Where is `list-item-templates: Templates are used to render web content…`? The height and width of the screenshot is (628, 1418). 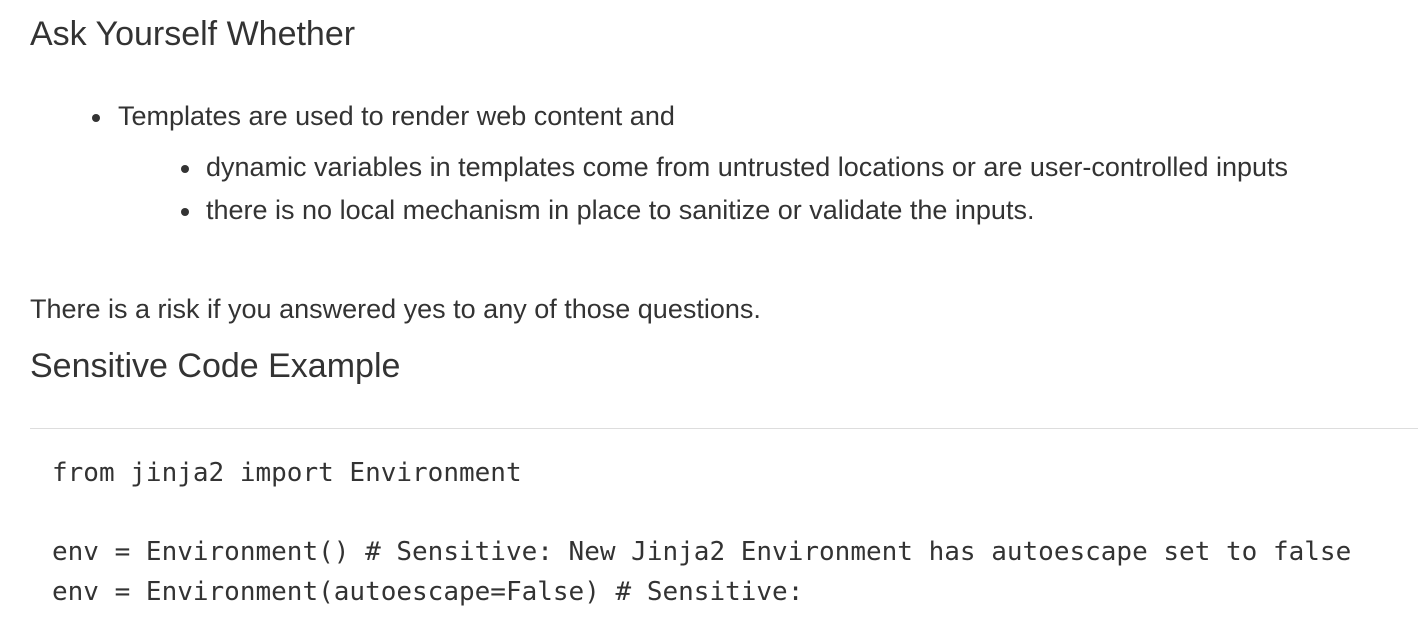 list-item-templates: Templates are used to render web content… is located at coordinates (396, 116).